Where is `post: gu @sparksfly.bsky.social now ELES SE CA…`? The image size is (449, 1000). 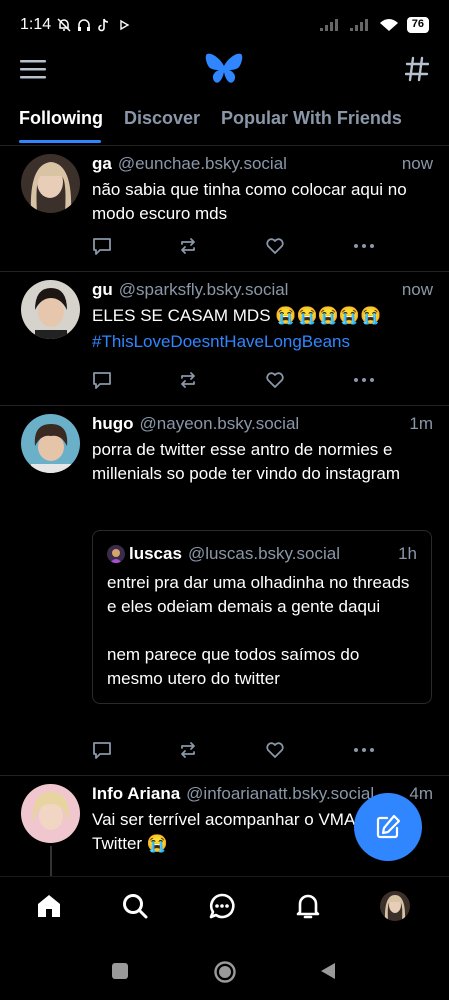
post: gu @sparksfly.bsky.social now ELES SE CA… is located at coordinates (224, 339).